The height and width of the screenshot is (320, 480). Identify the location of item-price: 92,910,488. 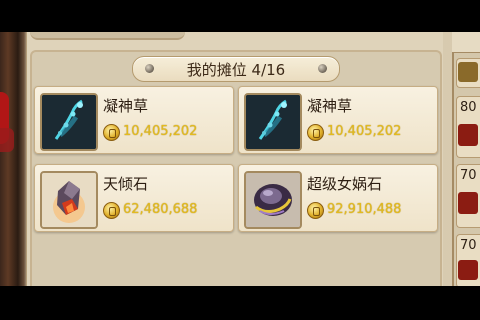
(364, 209).